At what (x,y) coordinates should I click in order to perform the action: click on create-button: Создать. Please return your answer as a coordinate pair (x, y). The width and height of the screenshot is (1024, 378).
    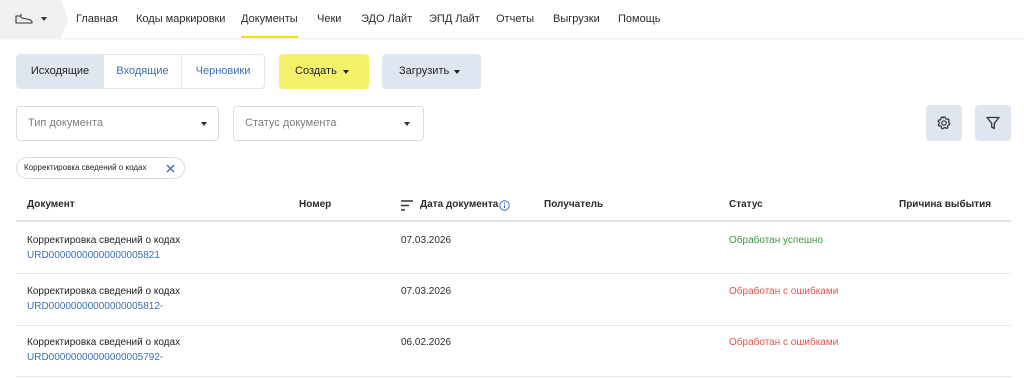
    Looking at the image, I should click on (324, 71).